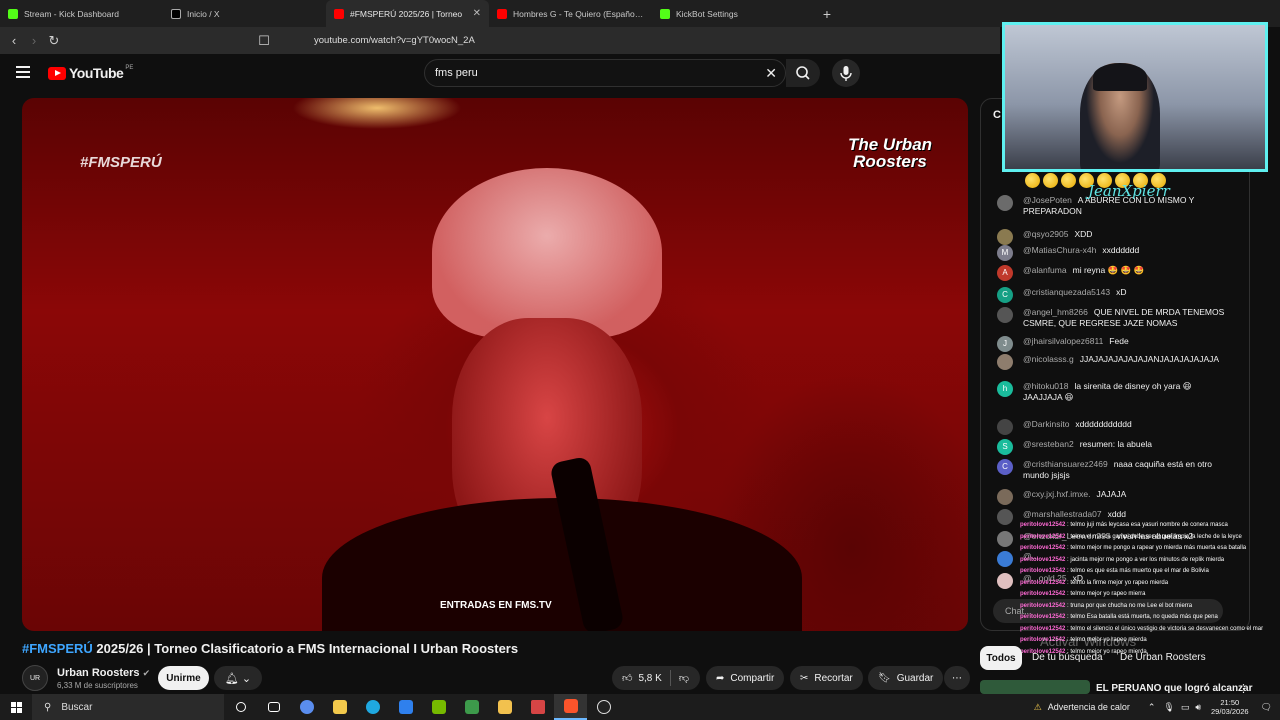  What do you see at coordinates (1047, 200) in the screenshot?
I see `chat-author: @JosePoten` at bounding box center [1047, 200].